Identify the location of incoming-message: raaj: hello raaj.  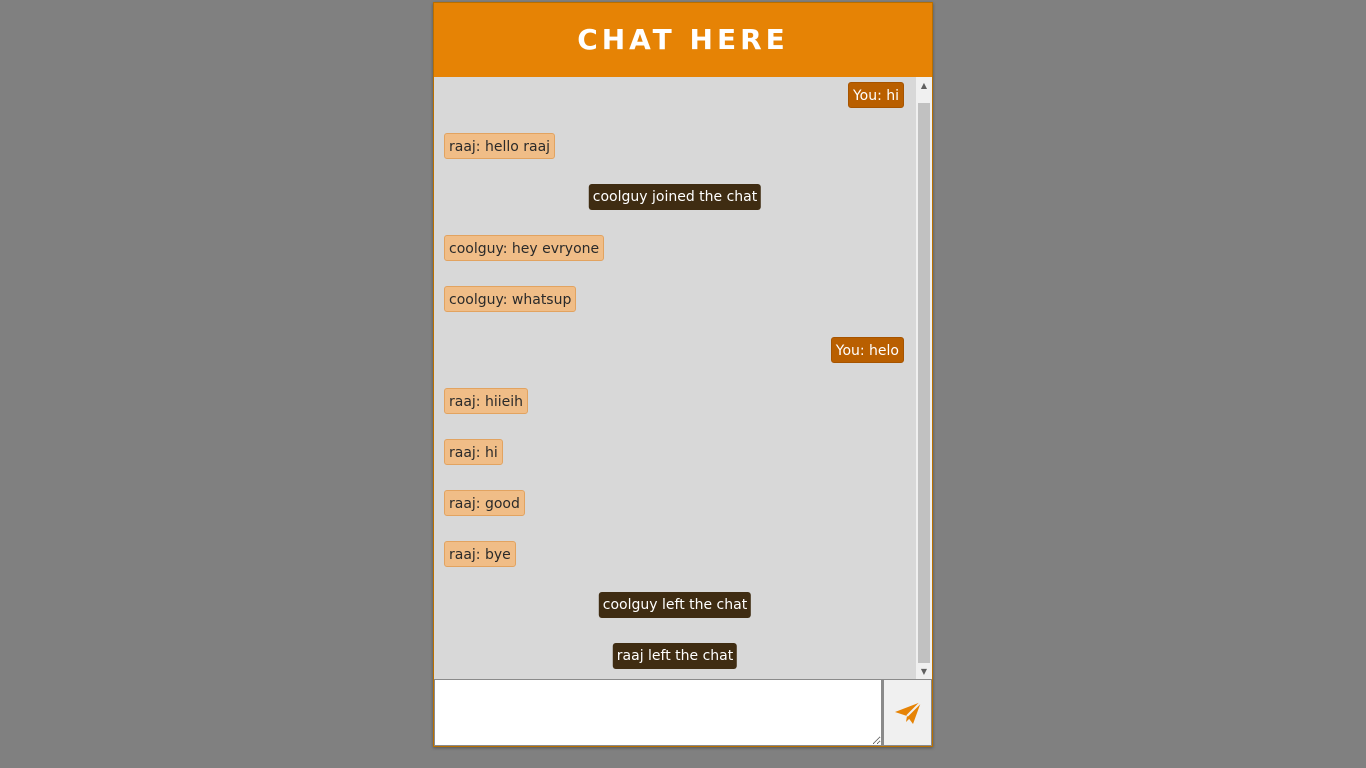
(500, 146).